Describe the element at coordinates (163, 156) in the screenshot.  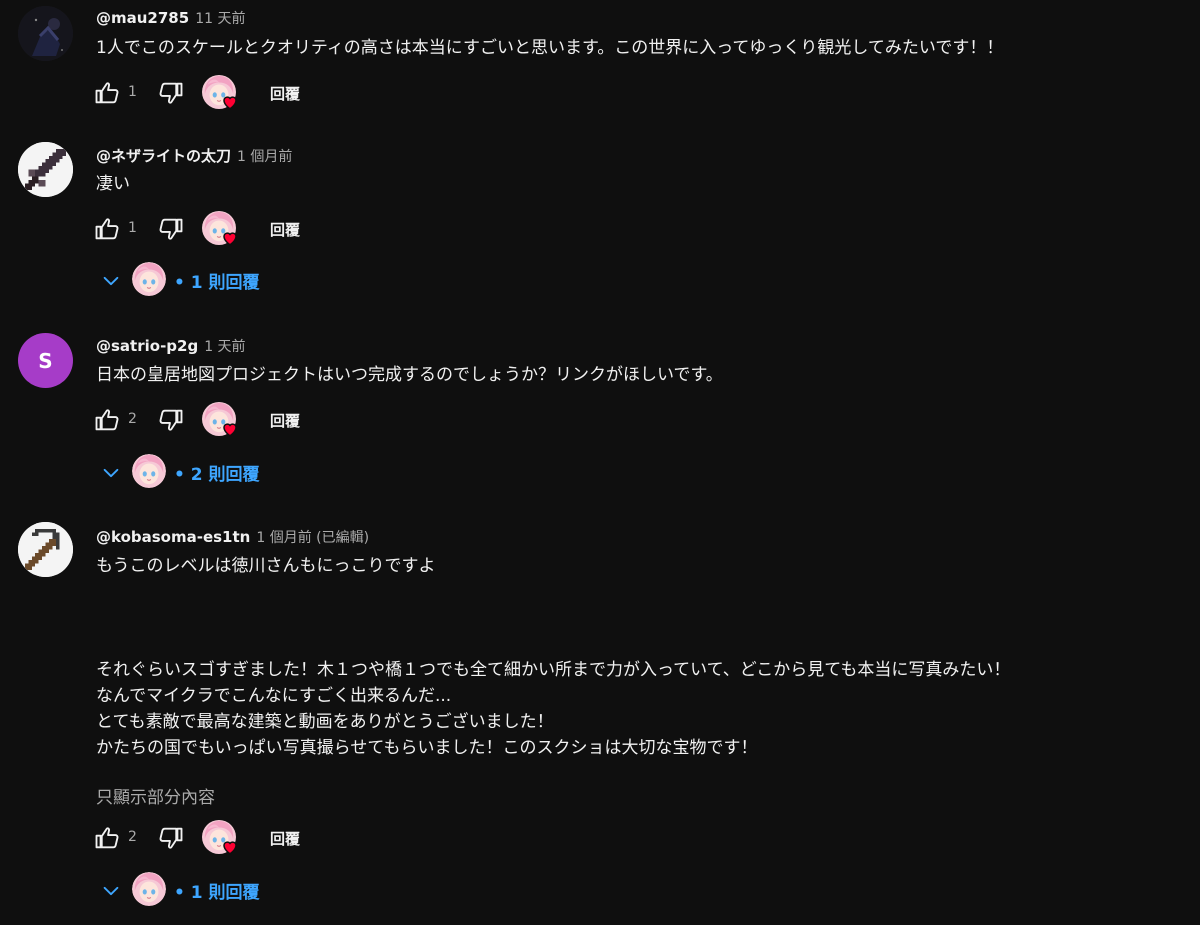
I see `author-name: @ネザライトの太刀` at that location.